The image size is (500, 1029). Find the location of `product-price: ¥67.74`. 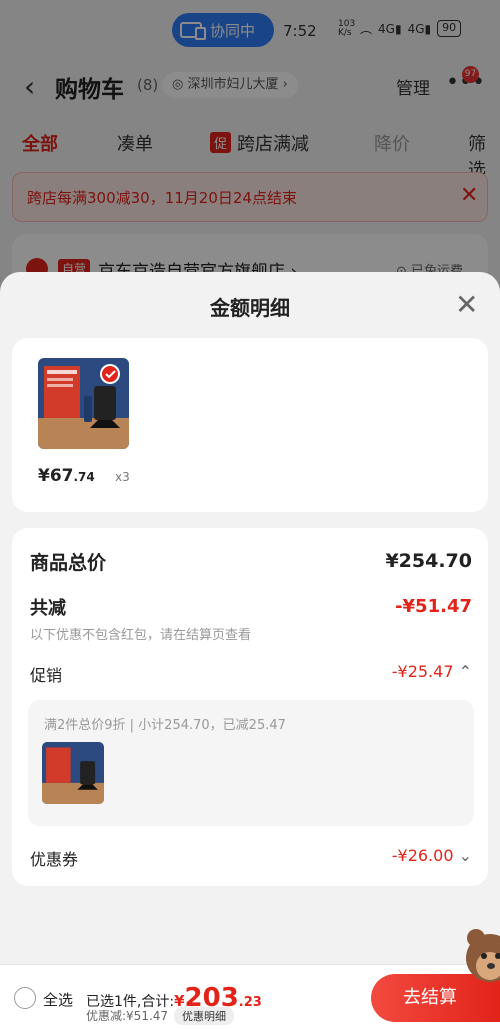

product-price: ¥67.74 is located at coordinates (66, 476).